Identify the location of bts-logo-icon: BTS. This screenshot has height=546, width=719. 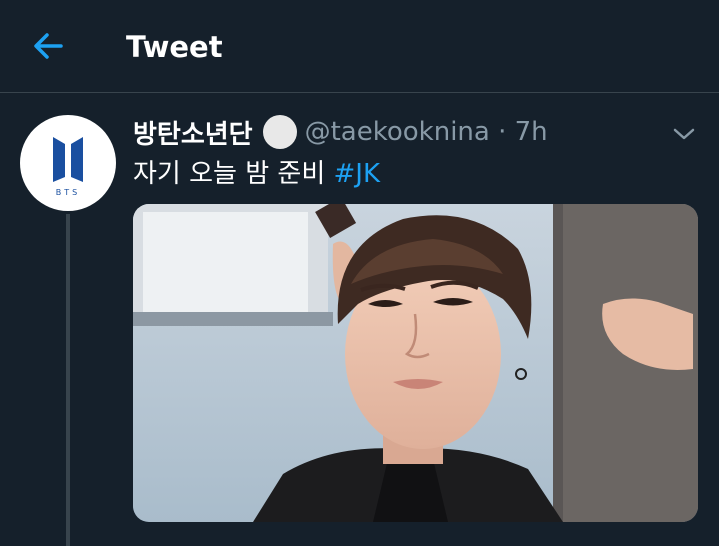
(68, 167).